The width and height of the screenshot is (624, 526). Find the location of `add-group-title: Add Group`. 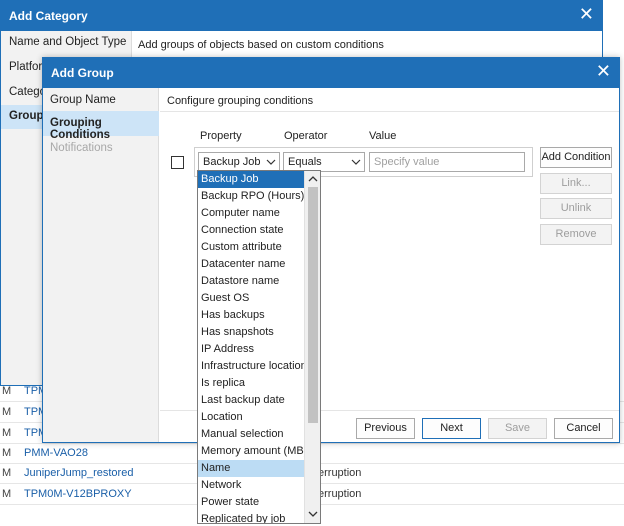

add-group-title: Add Group is located at coordinates (82, 73).